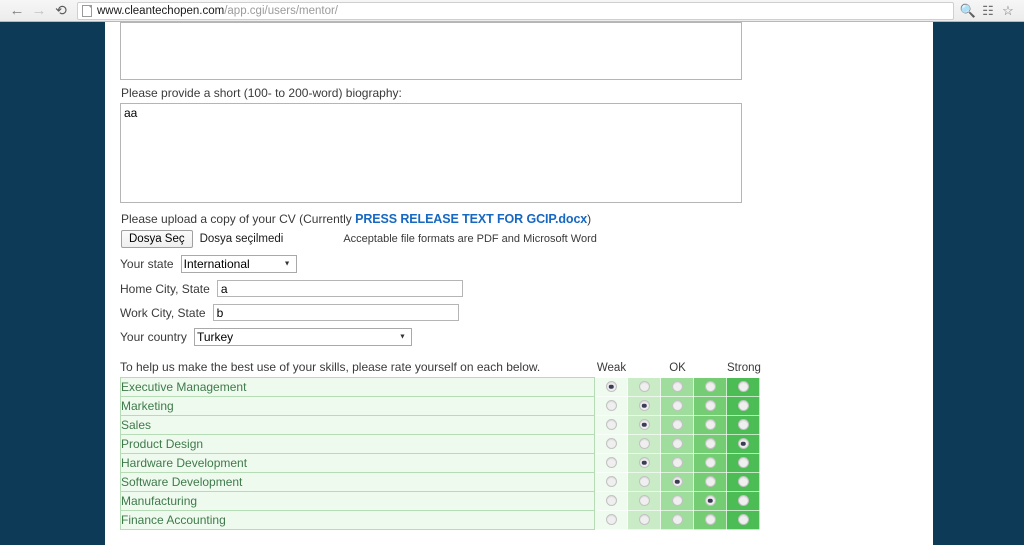  What do you see at coordinates (61, 11) in the screenshot?
I see `reload-icon: ⟲` at bounding box center [61, 11].